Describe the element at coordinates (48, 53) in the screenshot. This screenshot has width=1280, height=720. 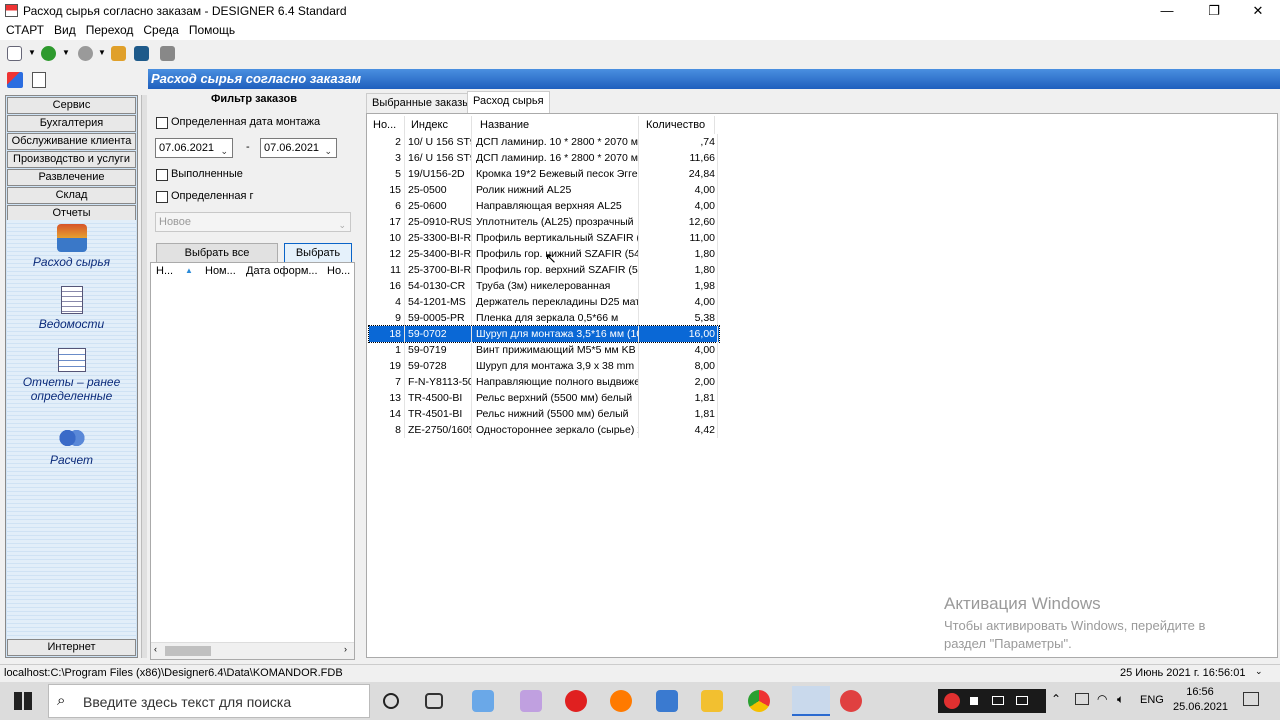
I see `back-icon` at that location.